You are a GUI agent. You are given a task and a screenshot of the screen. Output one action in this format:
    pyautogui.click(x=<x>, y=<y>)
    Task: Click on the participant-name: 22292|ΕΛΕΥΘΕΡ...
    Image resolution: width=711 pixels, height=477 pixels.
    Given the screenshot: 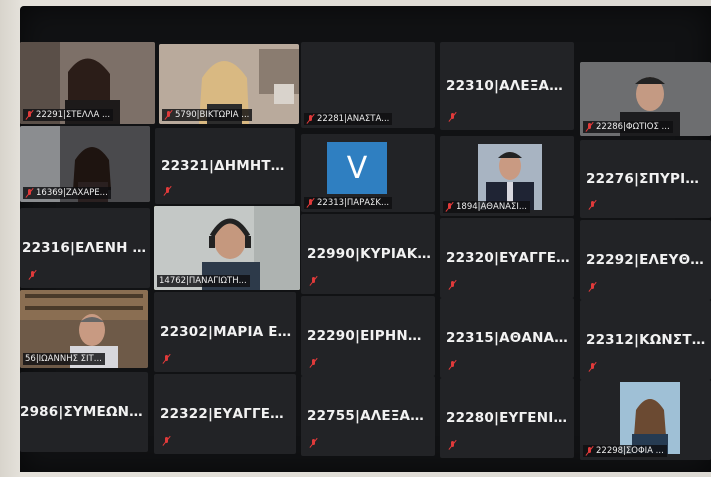 What is the action you would take?
    pyautogui.click(x=646, y=260)
    